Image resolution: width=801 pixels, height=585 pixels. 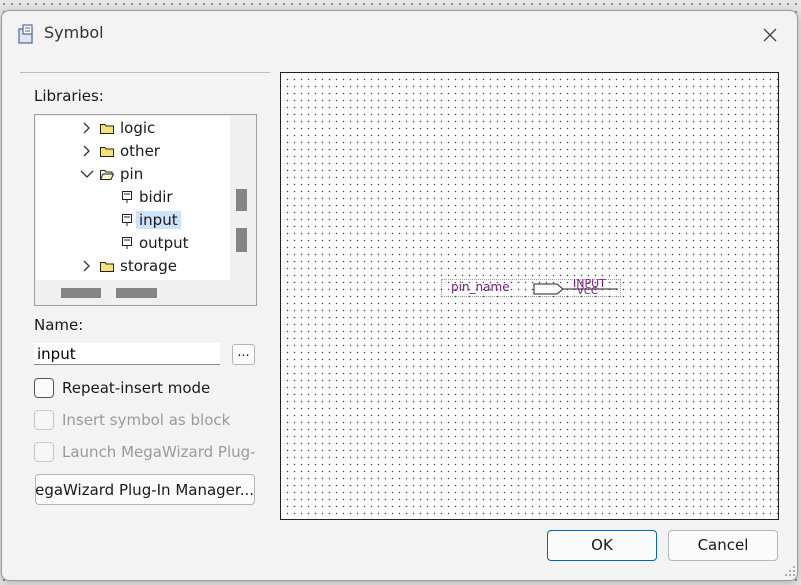 I want to click on launch-megawizard-label-clip: Launch MegaWizard Plug-In, so click(x=158, y=453).